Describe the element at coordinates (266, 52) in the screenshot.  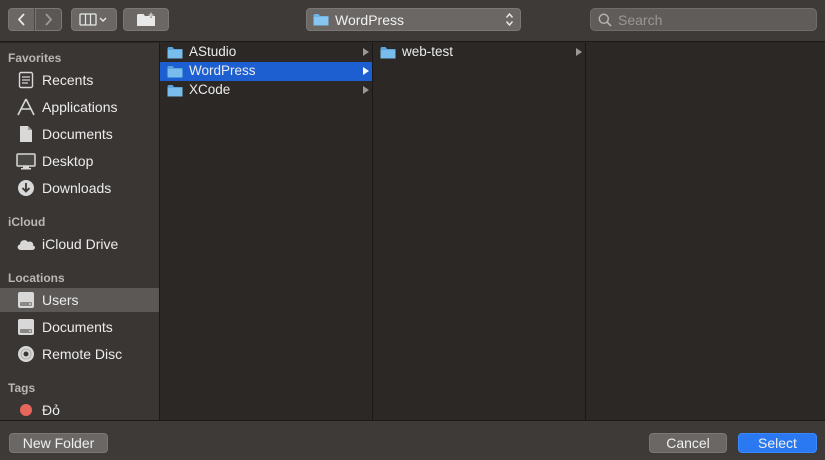
I see `list-item-astudio: AStudio` at that location.